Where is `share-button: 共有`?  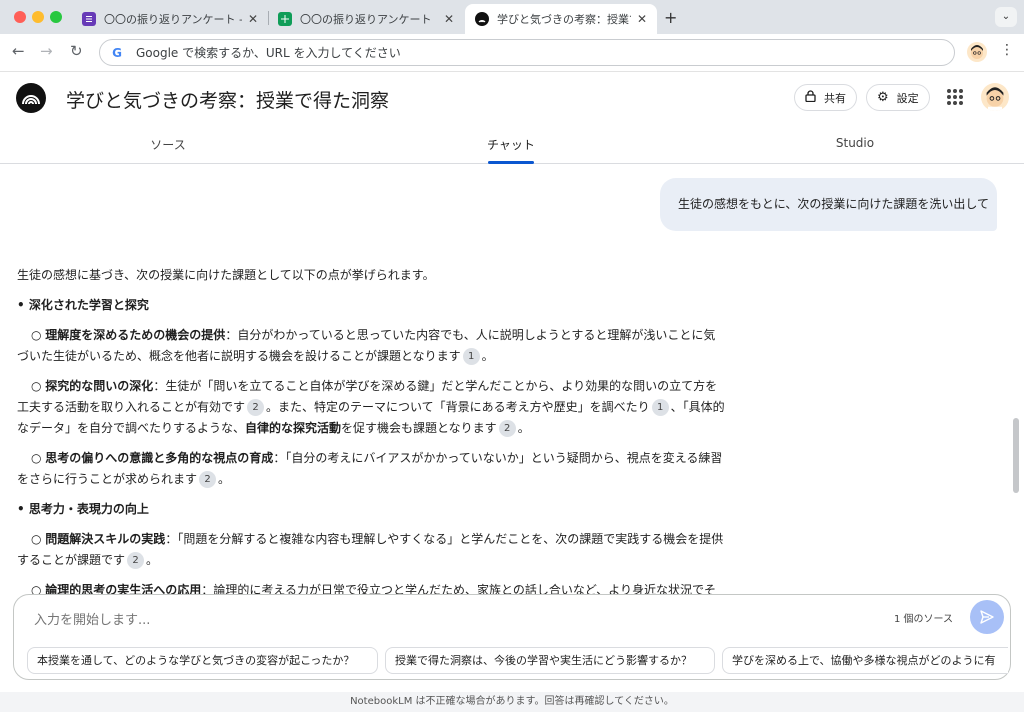 share-button: 共有 is located at coordinates (825, 97).